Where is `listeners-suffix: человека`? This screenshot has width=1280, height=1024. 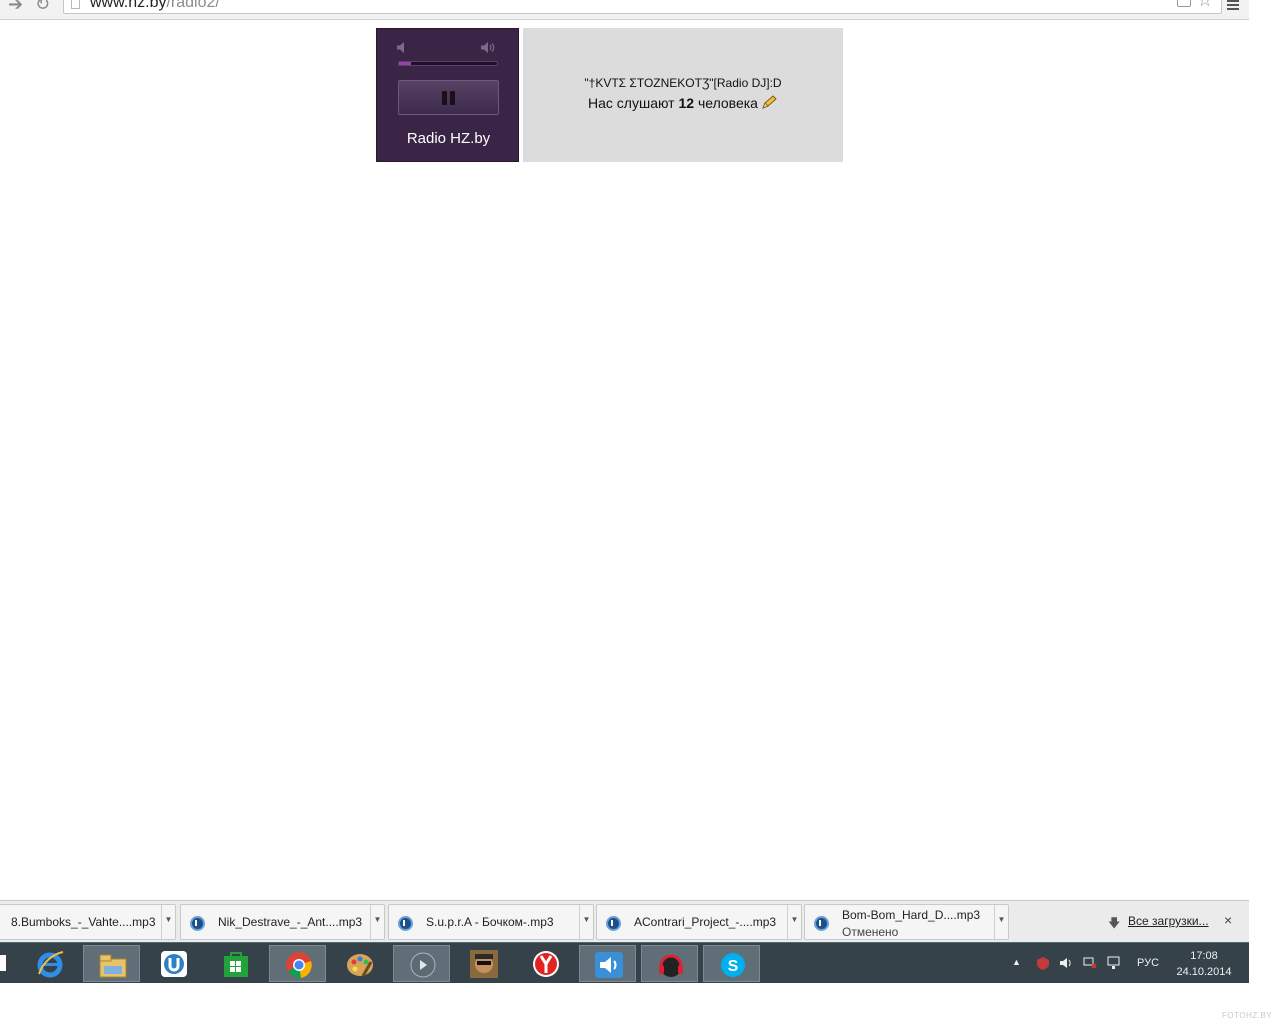
listeners-suffix: человека is located at coordinates (727, 103).